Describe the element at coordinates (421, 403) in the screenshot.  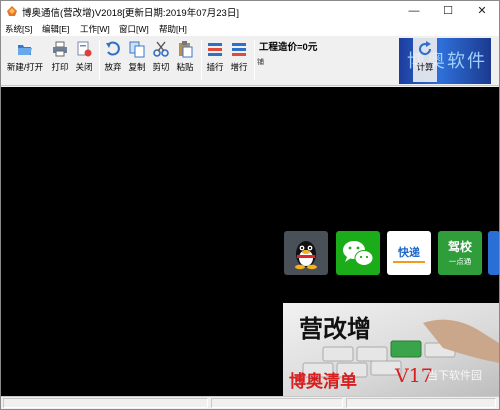
I see `status-pane-right` at that location.